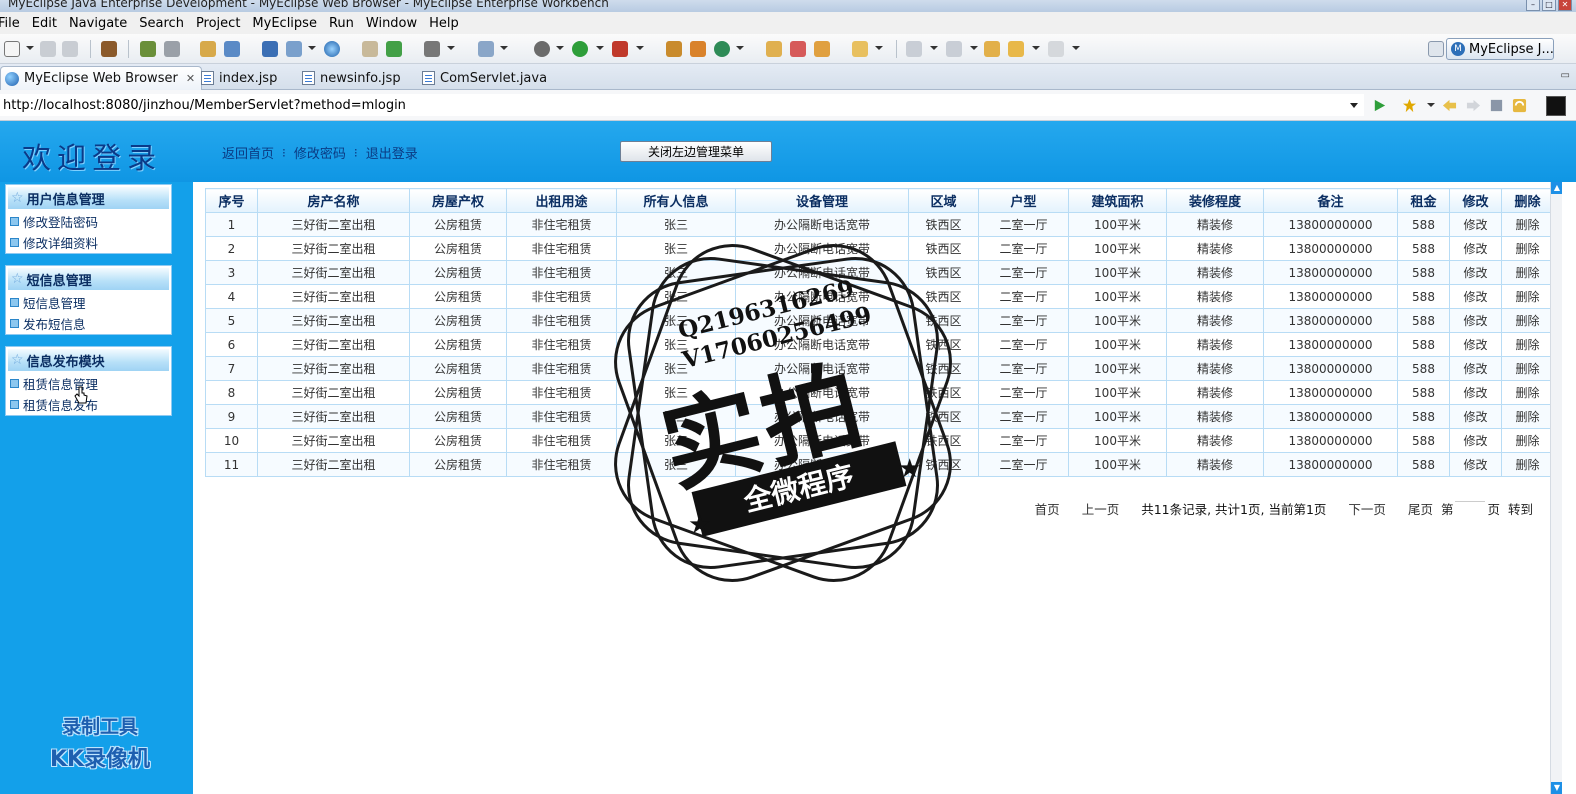 Image resolution: width=1576 pixels, height=794 pixels. What do you see at coordinates (351, 78) in the screenshot?
I see `tab-newsinfo-jsp: newsinfo.jsp` at bounding box center [351, 78].